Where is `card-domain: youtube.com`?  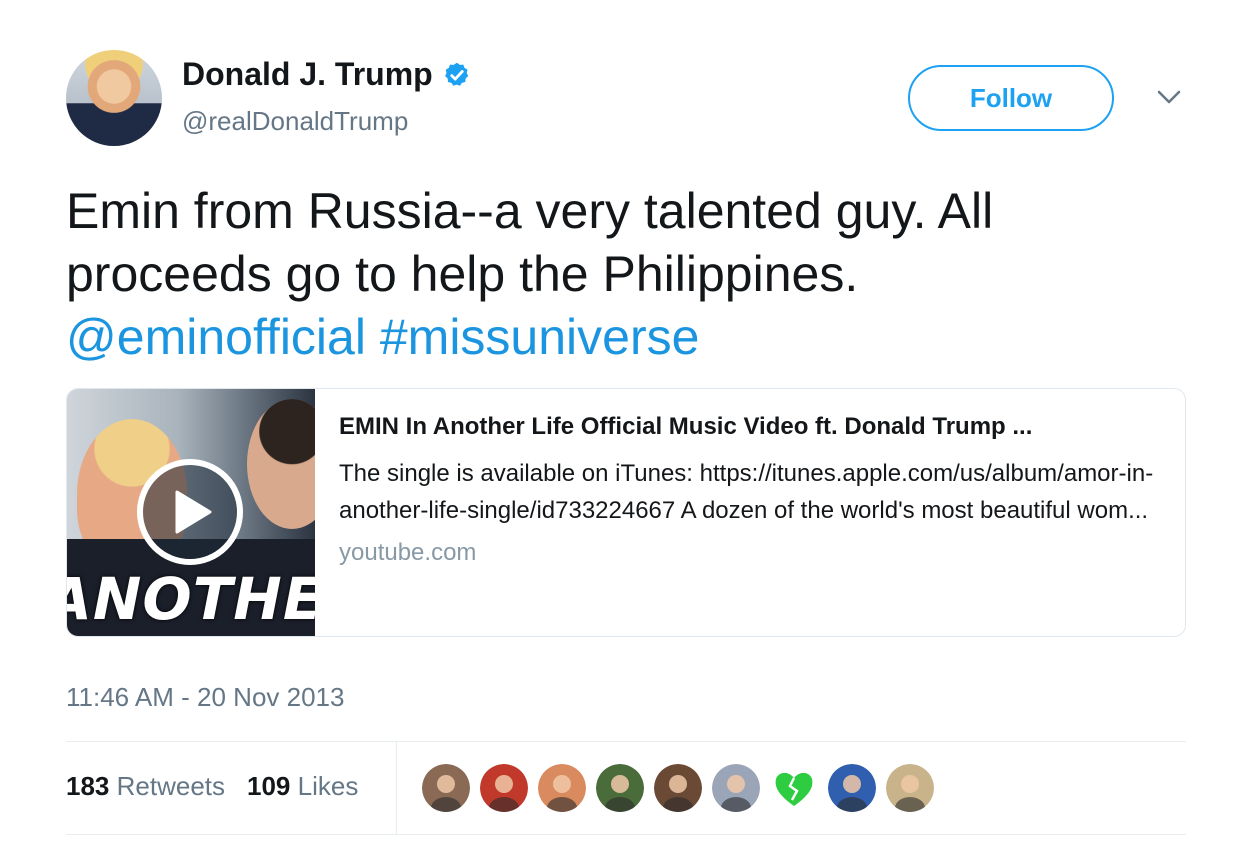
card-domain: youtube.com is located at coordinates (408, 552).